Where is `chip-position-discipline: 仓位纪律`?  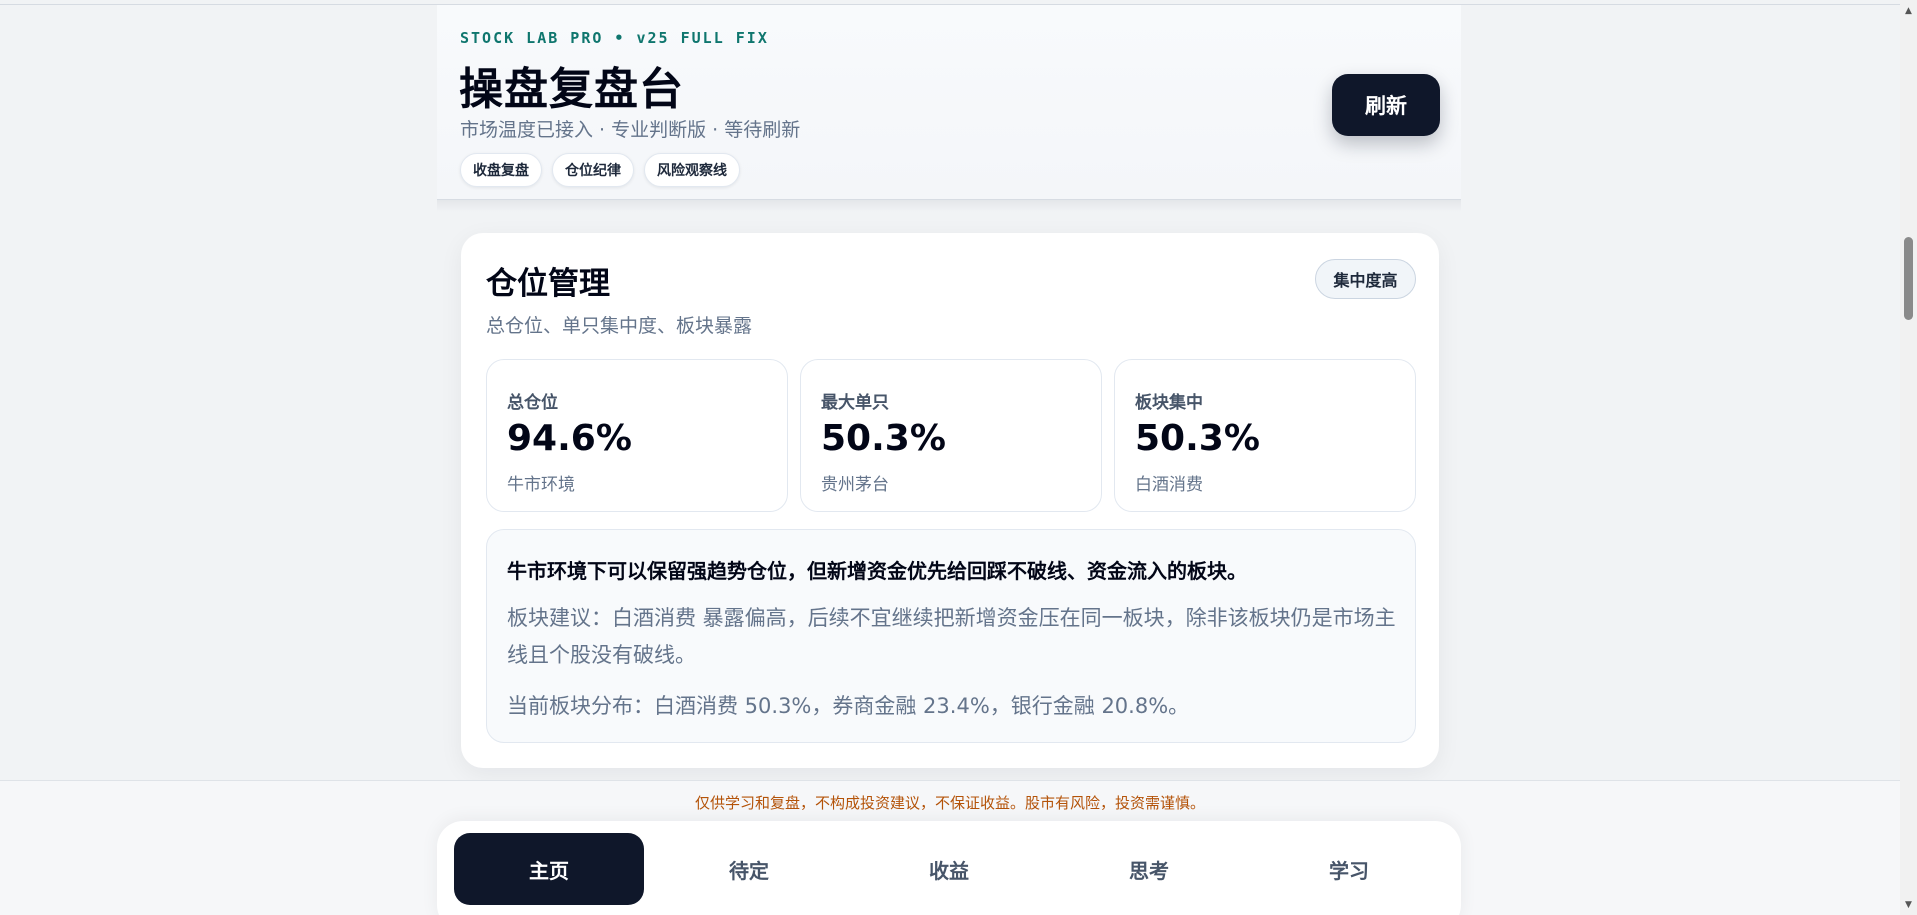 chip-position-discipline: 仓位纪律 is located at coordinates (593, 170).